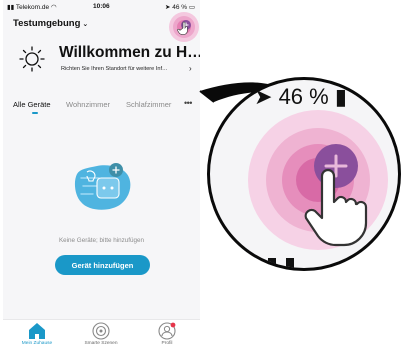  I want to click on room-tabs: Alle Geräte Wohnzimmer Schlafzimmer •••, so click(101, 107).